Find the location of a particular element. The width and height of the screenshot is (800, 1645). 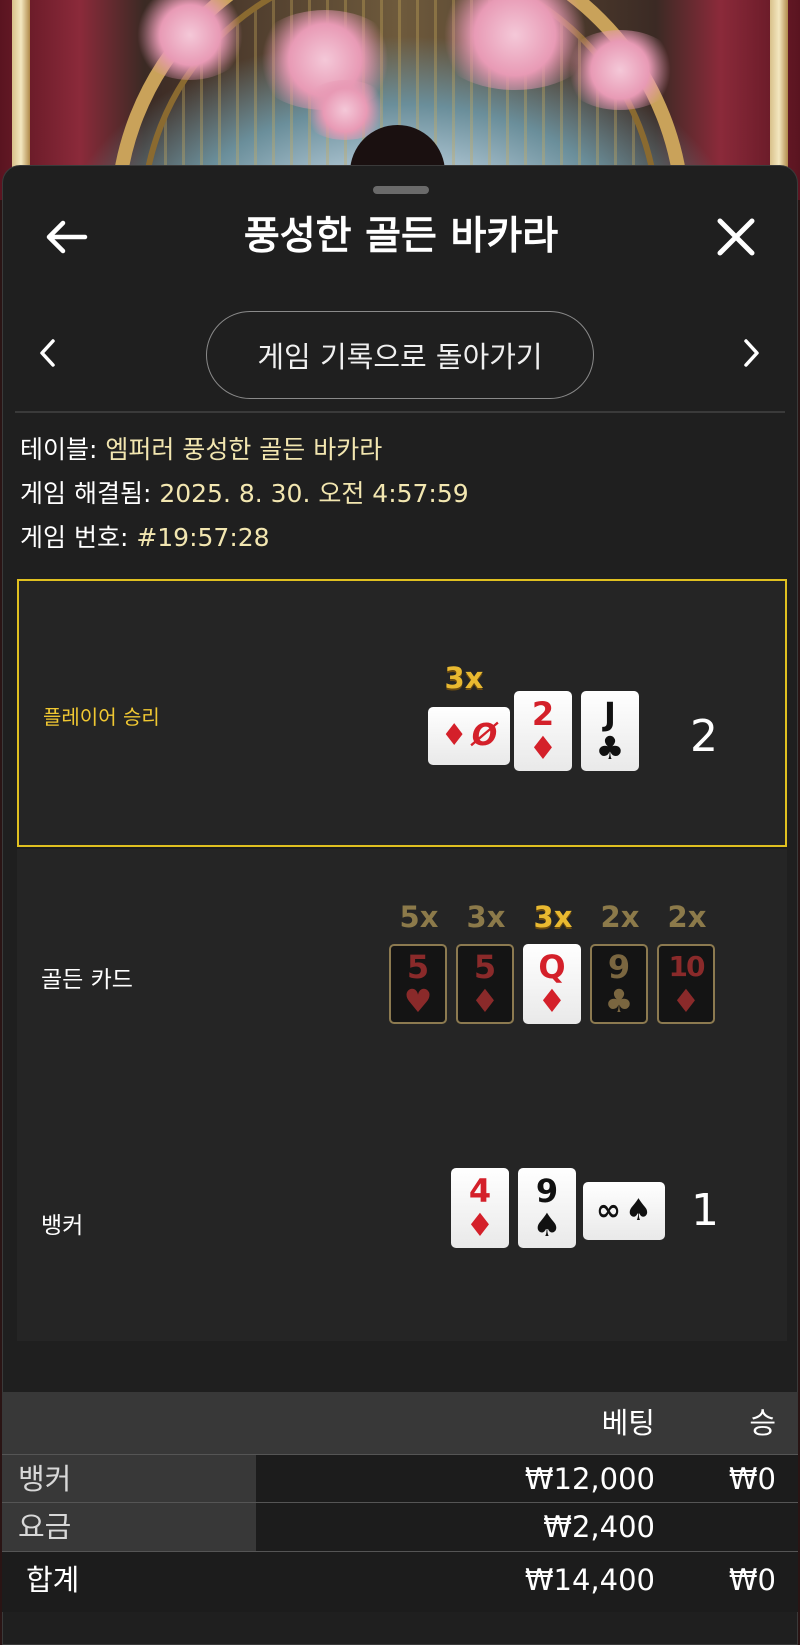

card-rank: Ø is located at coordinates (484, 735).